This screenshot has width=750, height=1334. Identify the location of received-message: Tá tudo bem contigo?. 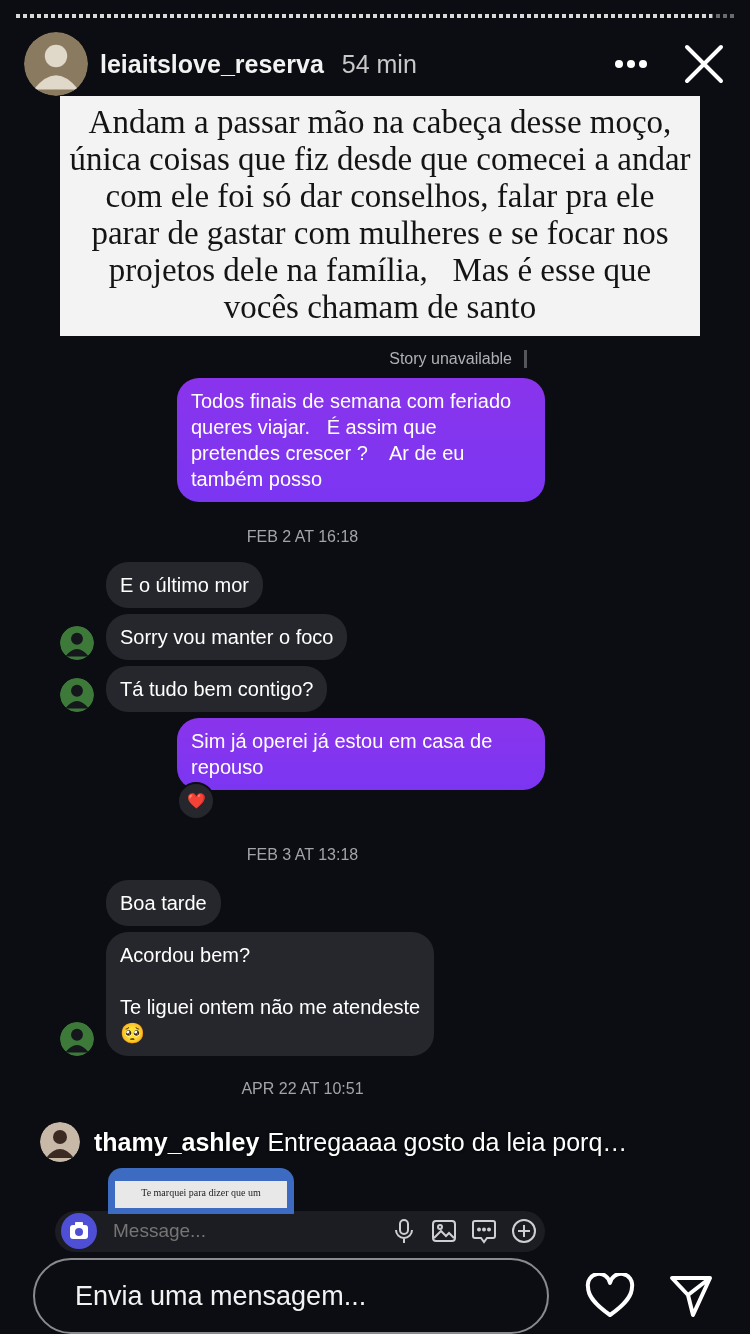
(217, 689).